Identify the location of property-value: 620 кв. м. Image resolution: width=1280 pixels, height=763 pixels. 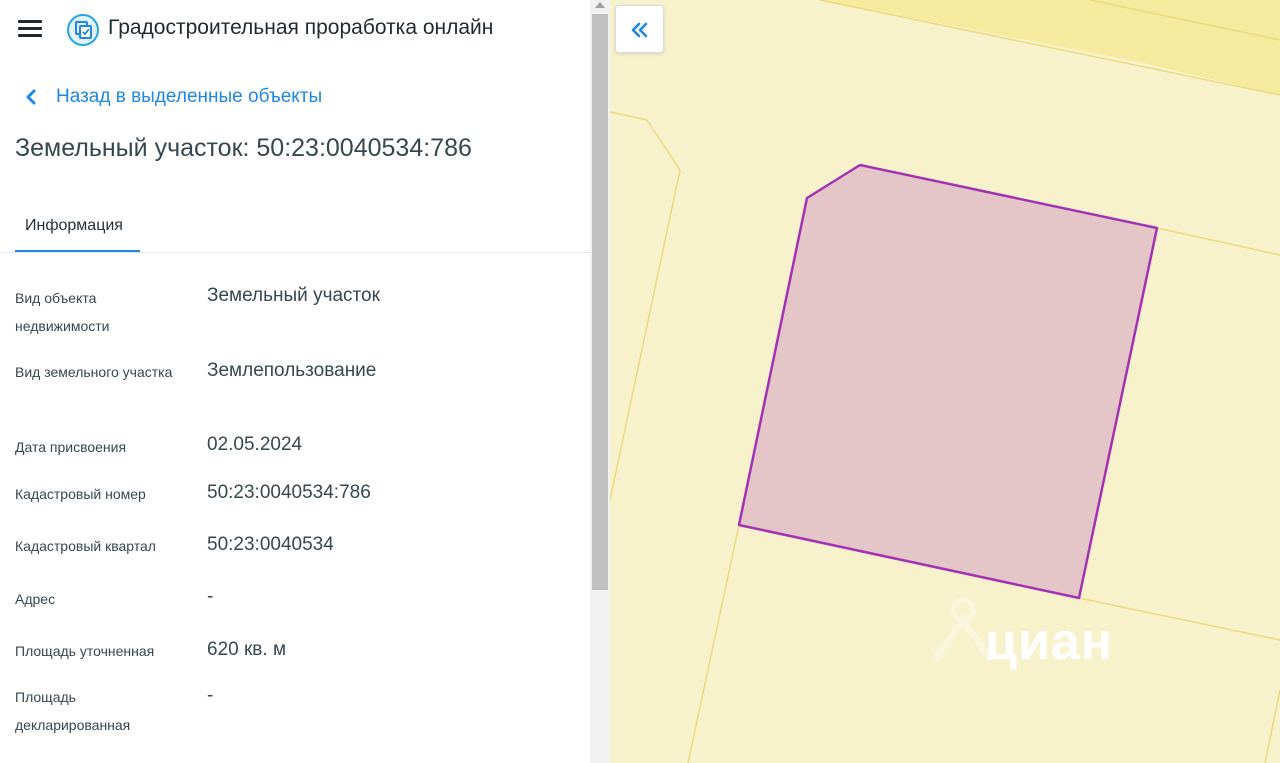
(247, 649).